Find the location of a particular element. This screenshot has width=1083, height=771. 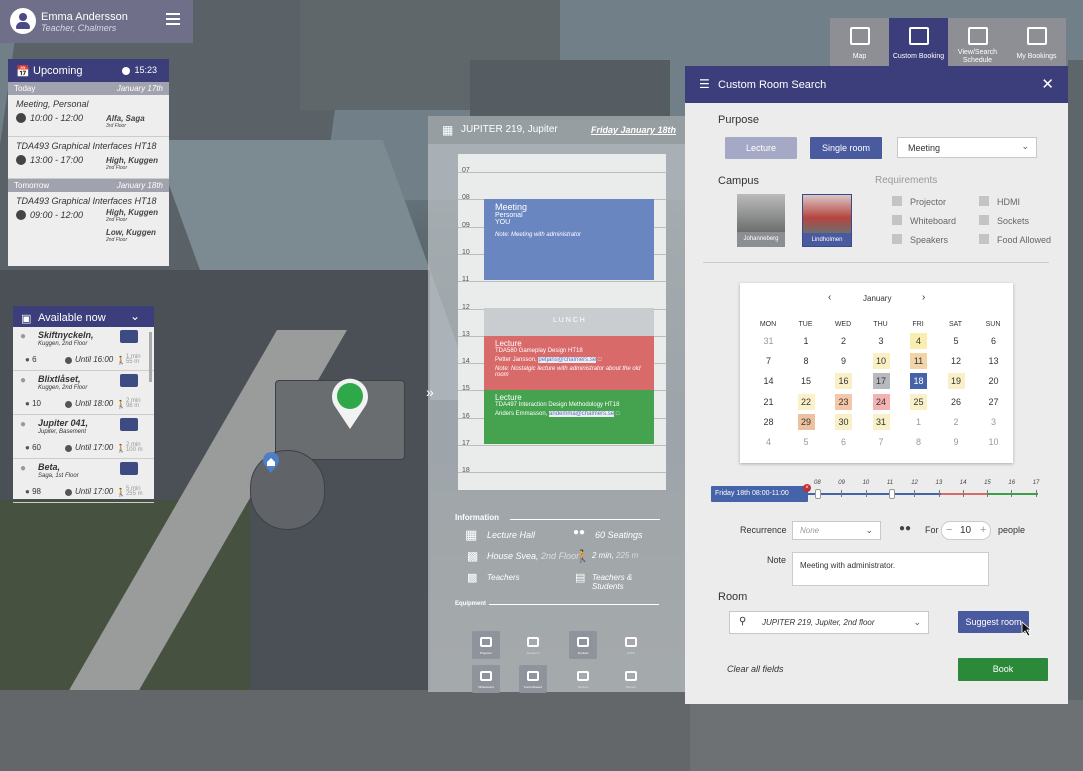

sockets-icon: Food Allowed is located at coordinates (533, 679).